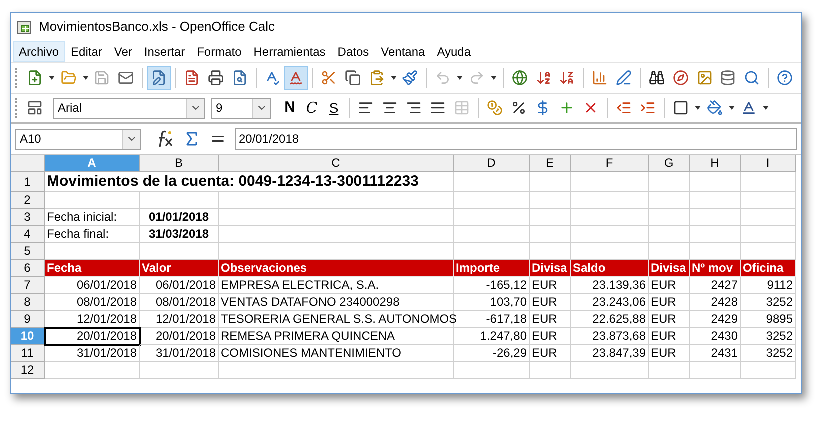  Describe the element at coordinates (28, 182) in the screenshot. I see `row-header: 1` at that location.